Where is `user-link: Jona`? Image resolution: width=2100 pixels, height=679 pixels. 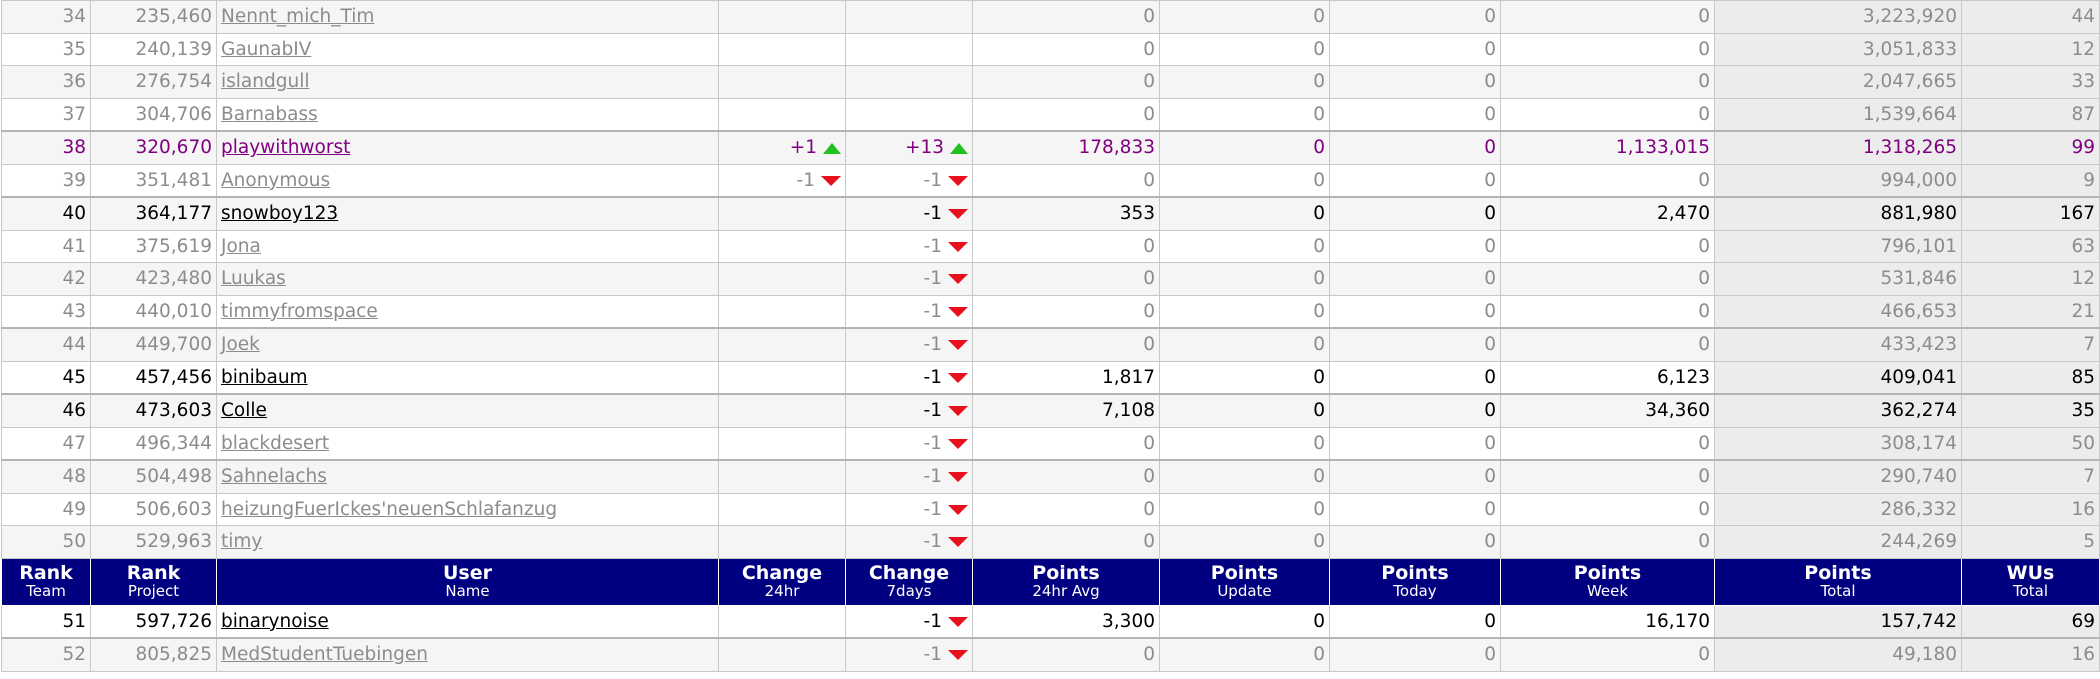 user-link: Jona is located at coordinates (241, 246).